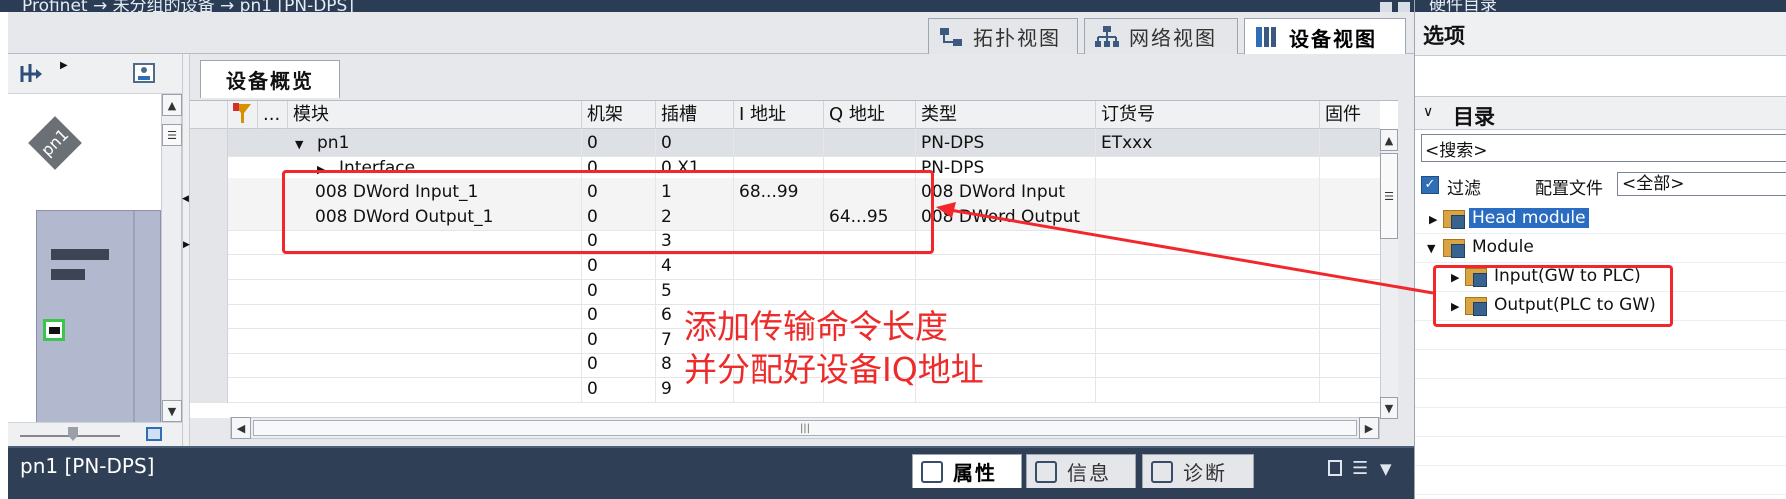  I want to click on catalog-tree-item: ▶ Input(GW to PLC), so click(1600, 277).